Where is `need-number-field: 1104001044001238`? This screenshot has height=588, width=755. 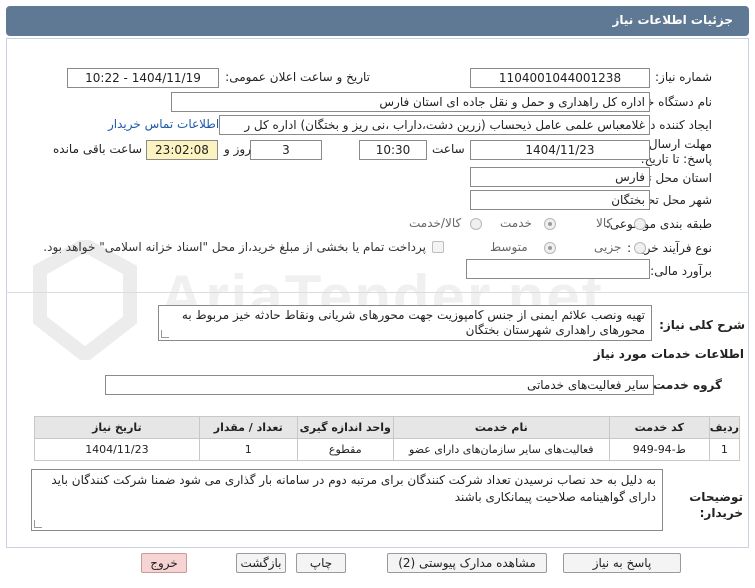 need-number-field: 1104001044001238 is located at coordinates (560, 78).